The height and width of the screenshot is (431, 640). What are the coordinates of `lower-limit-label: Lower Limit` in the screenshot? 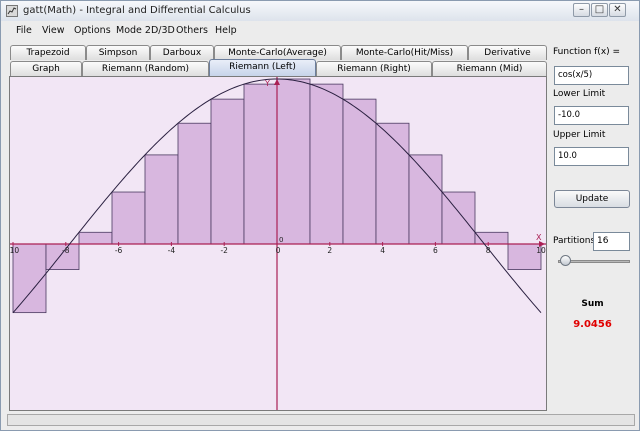 It's located at (579, 94).